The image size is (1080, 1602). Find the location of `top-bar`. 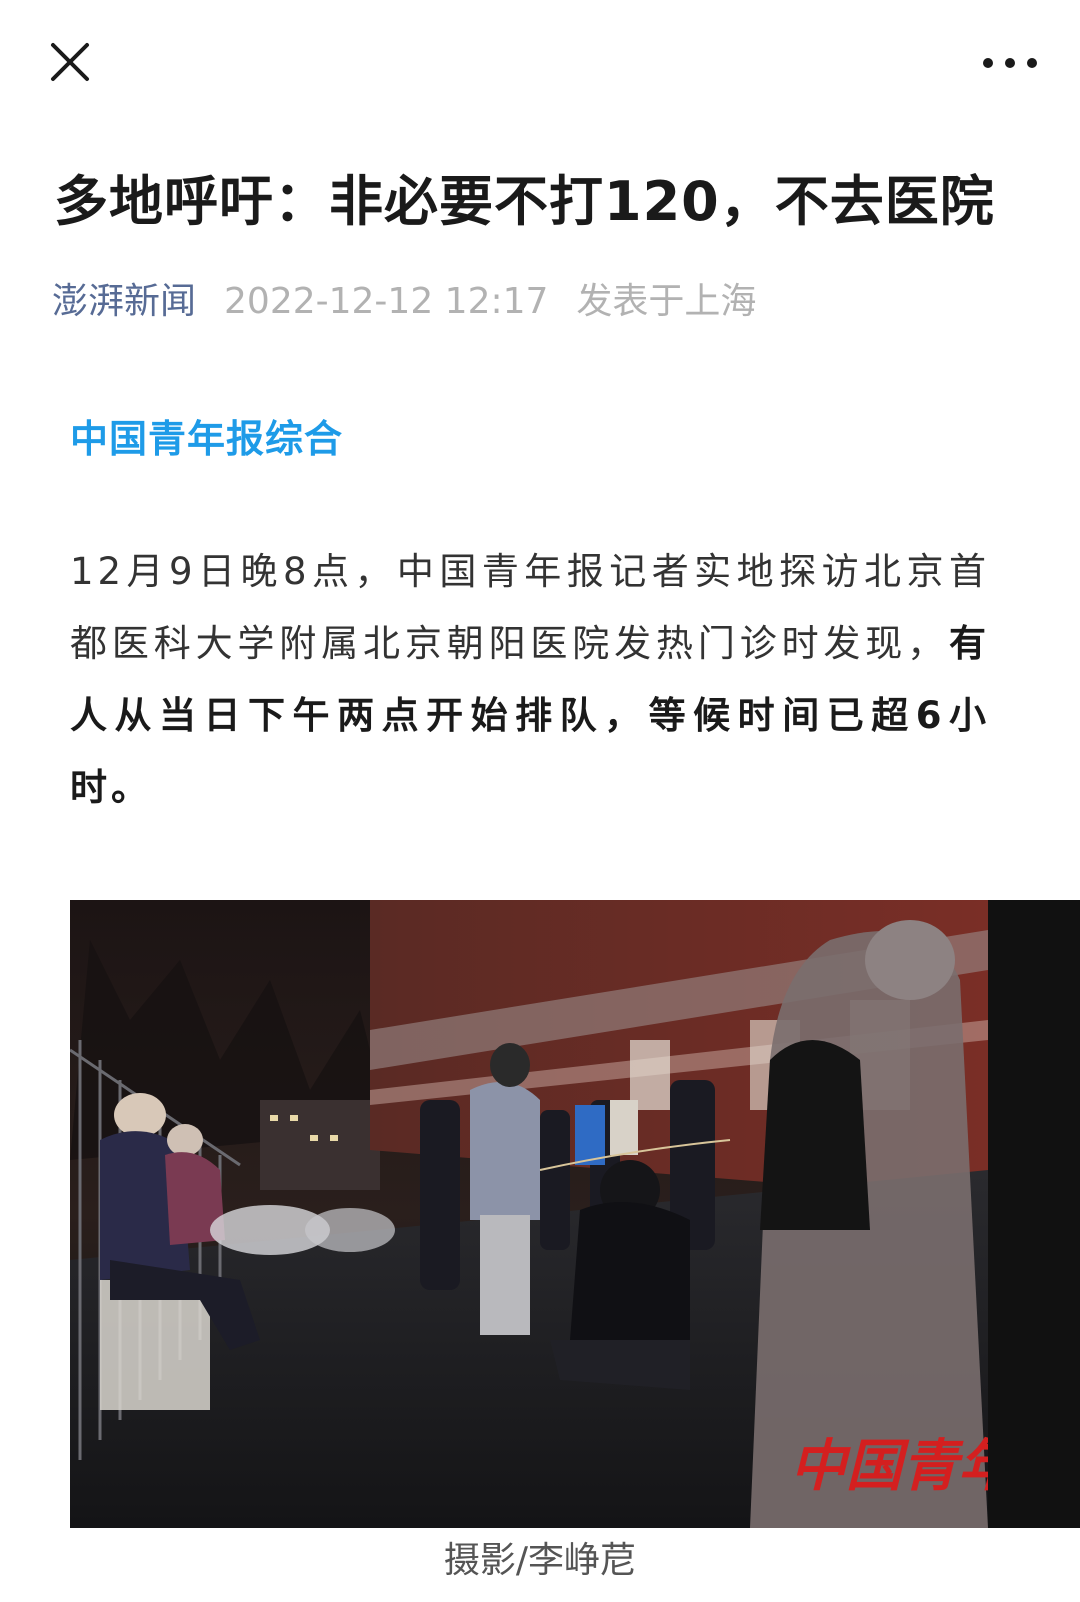

top-bar is located at coordinates (540, 65).